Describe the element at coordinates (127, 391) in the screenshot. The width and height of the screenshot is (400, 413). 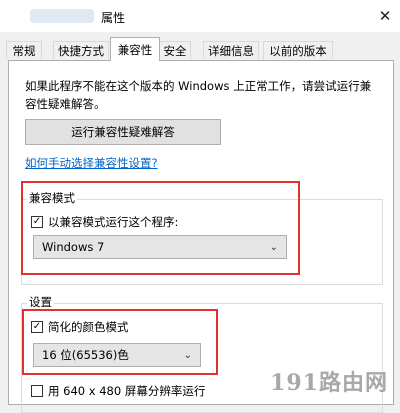
I see `resolution-label: 用 640 x 480 屏幕分辨率运行` at that location.